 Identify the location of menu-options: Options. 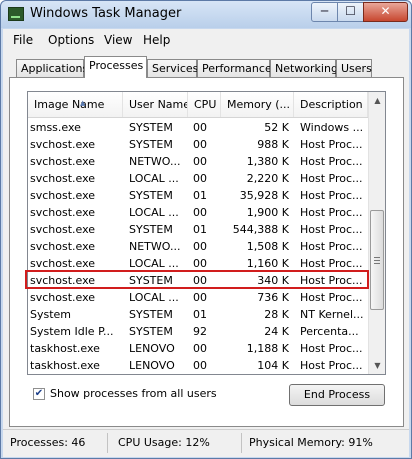
(71, 40).